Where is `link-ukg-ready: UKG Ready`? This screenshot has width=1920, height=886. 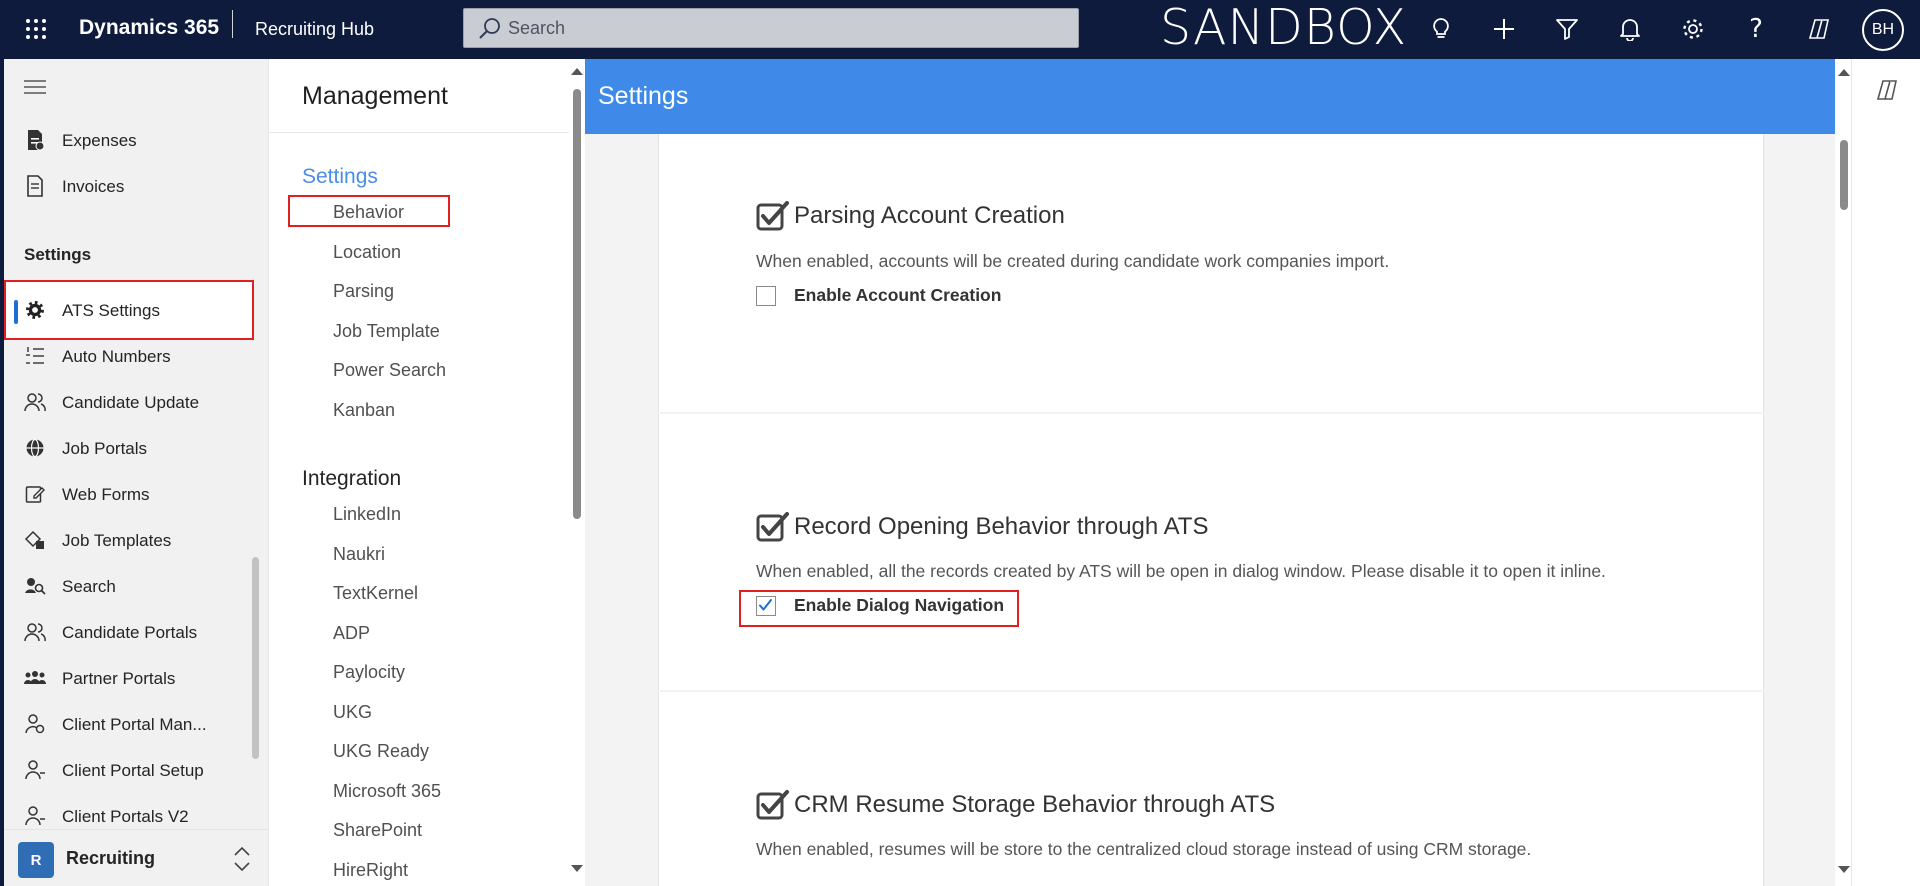
link-ukg-ready: UKG Ready is located at coordinates (381, 751).